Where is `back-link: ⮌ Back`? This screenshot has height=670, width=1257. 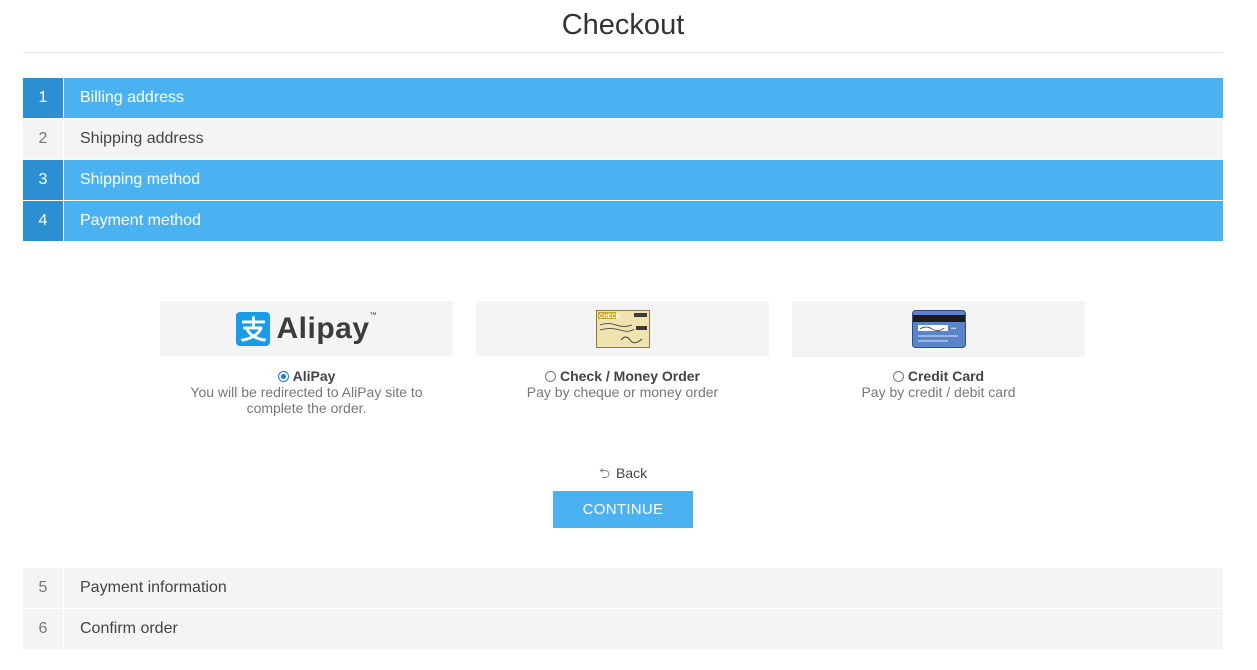
back-link: ⮌ Back is located at coordinates (623, 473).